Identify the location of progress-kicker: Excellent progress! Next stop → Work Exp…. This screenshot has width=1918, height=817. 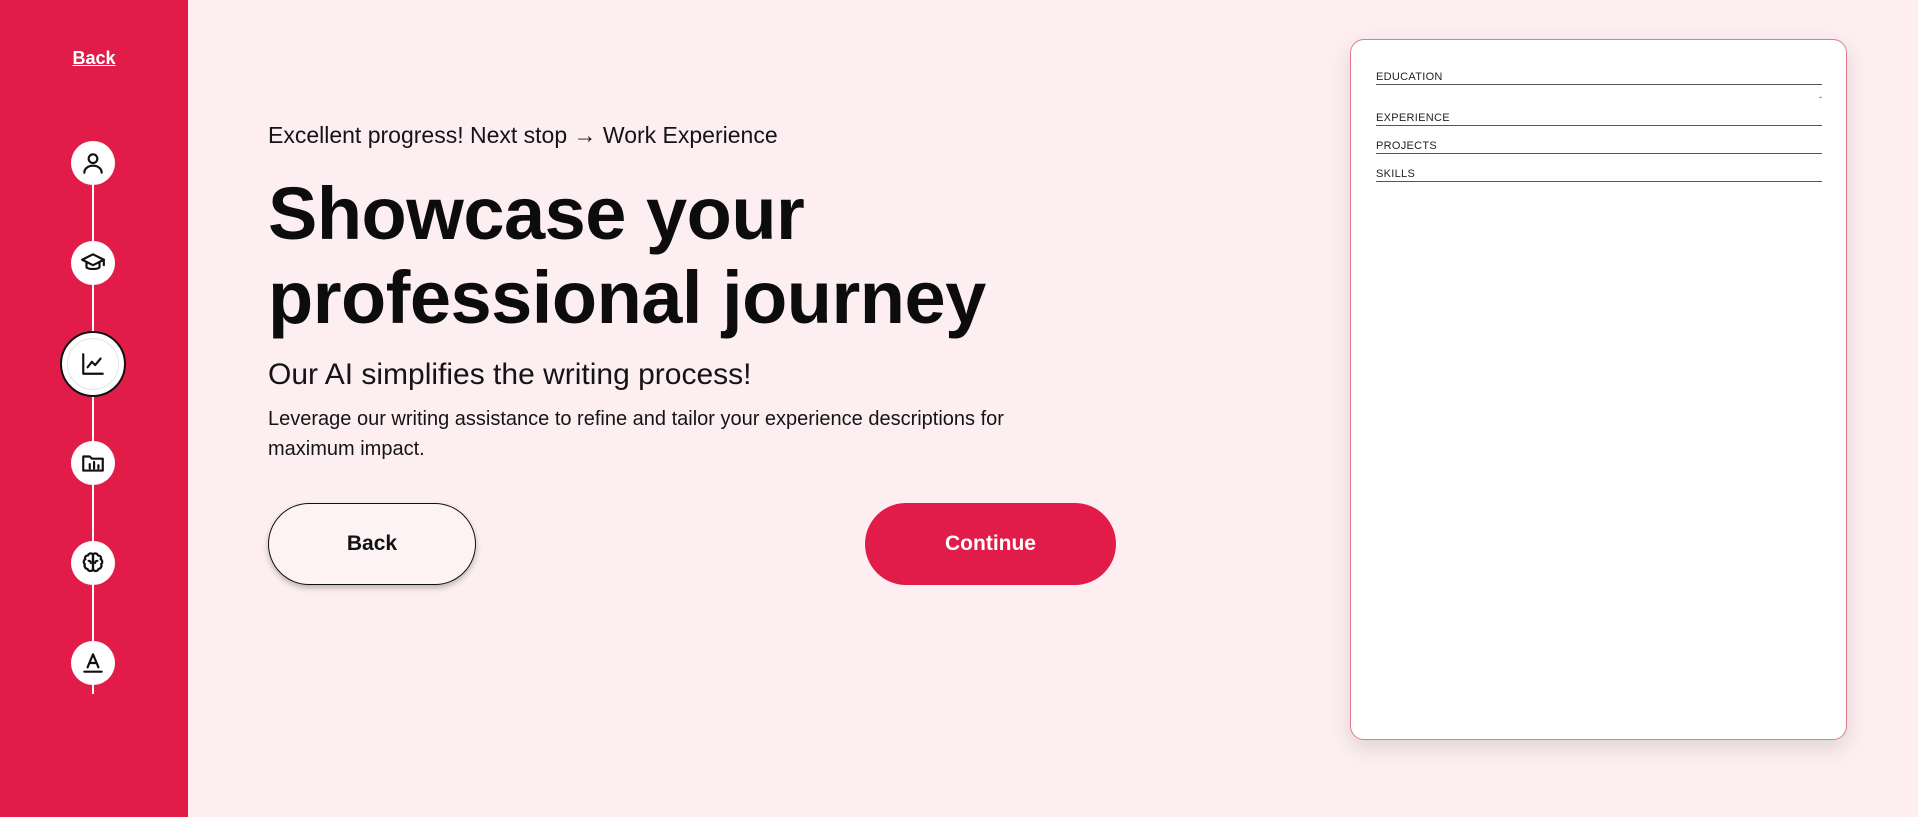
(523, 135).